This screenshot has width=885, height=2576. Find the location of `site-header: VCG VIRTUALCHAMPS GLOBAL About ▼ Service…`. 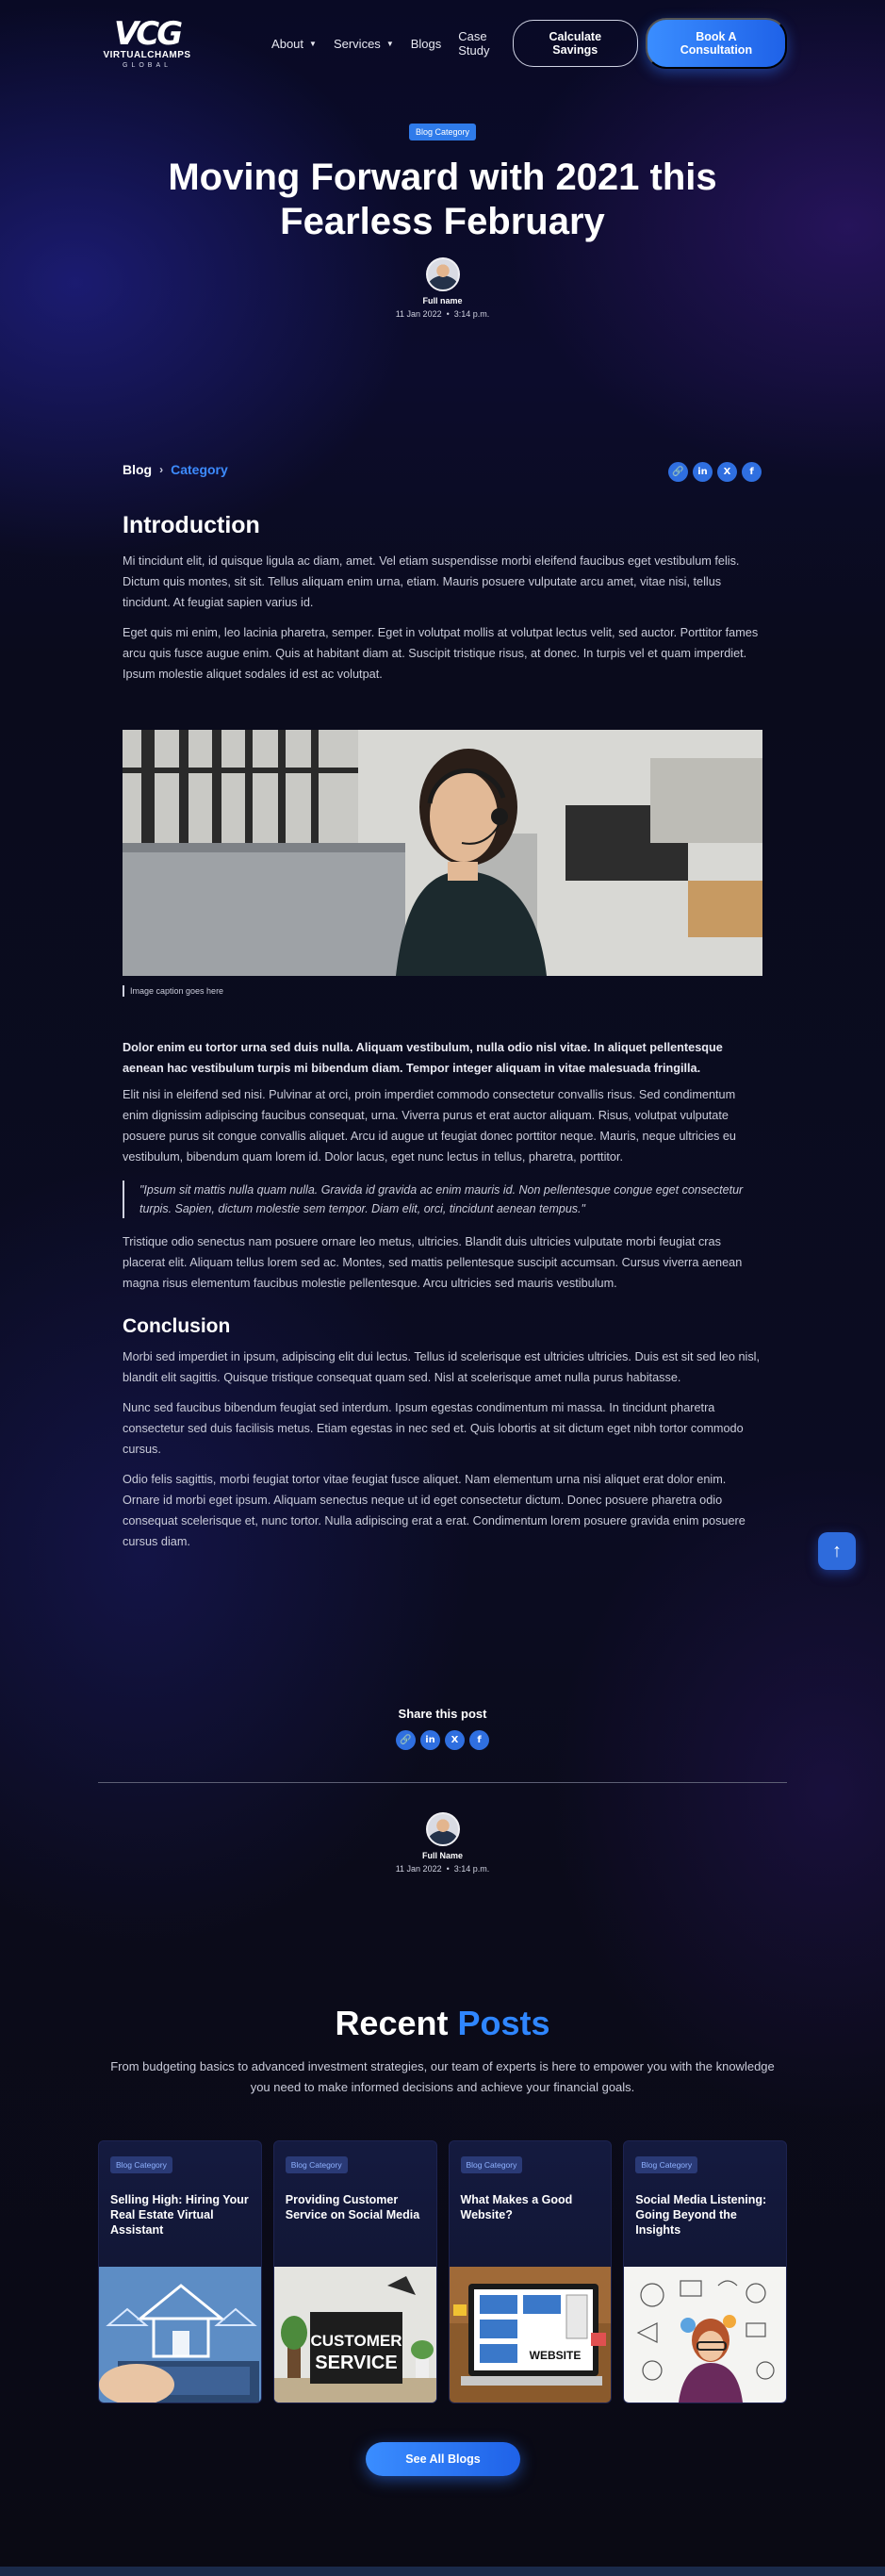

site-header: VCG VIRTUALCHAMPS GLOBAL About ▼ Service… is located at coordinates (442, 43).